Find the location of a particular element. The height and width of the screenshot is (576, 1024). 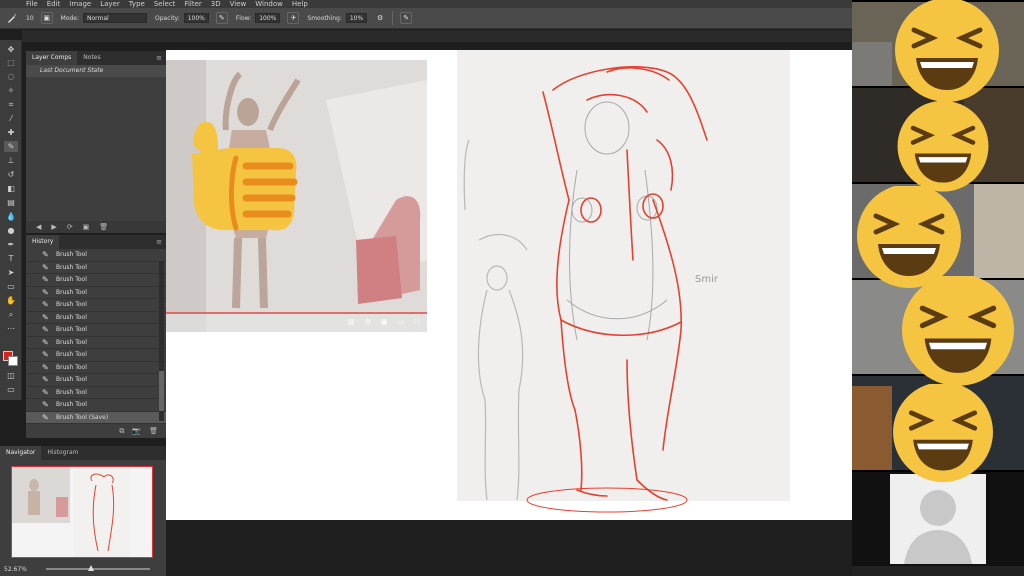

menu-window: Window is located at coordinates (269, 4).